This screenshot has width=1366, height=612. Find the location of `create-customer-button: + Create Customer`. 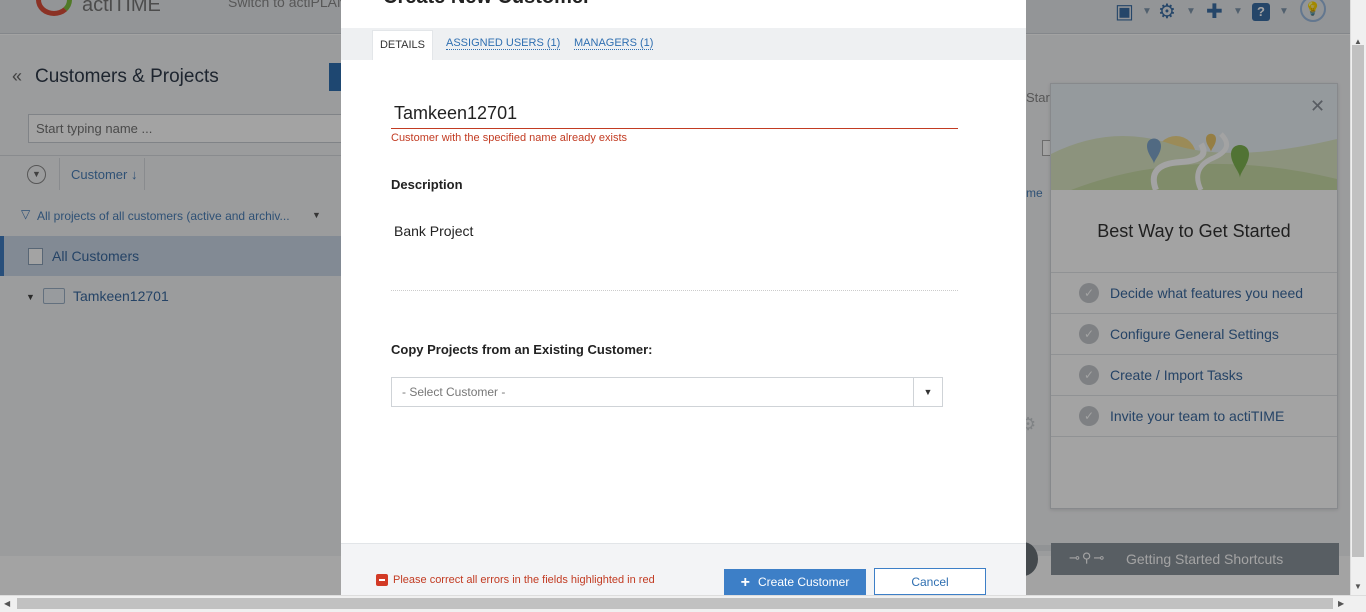

create-customer-button: + Create Customer is located at coordinates (795, 582).